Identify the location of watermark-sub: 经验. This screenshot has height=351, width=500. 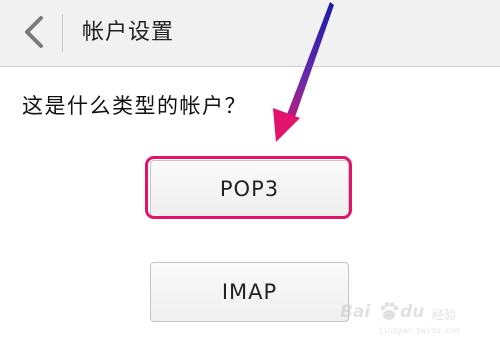
(444, 315).